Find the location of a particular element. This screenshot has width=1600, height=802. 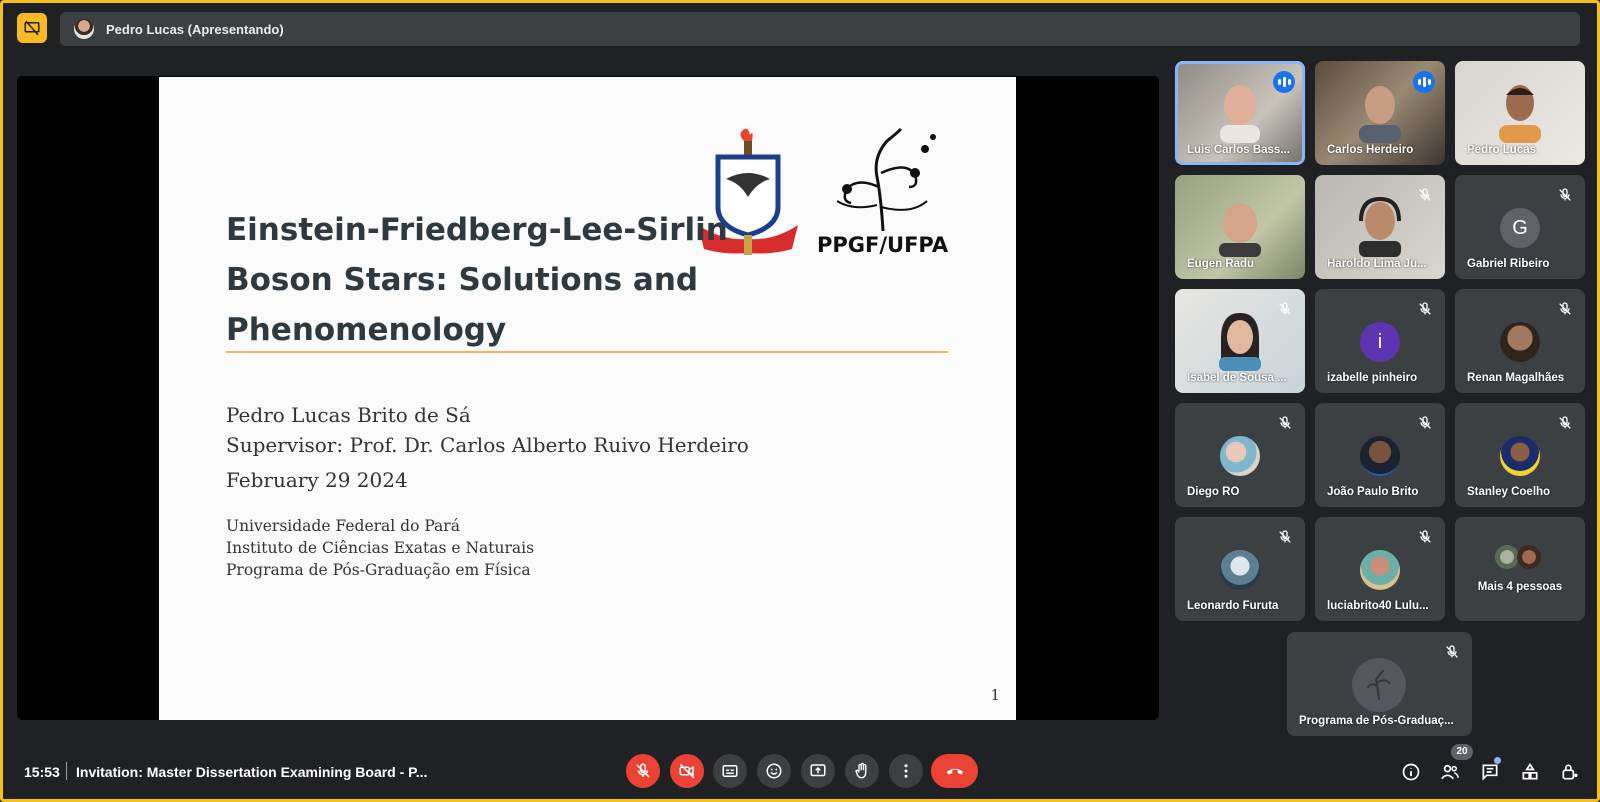

info-icon is located at coordinates (1411, 772).